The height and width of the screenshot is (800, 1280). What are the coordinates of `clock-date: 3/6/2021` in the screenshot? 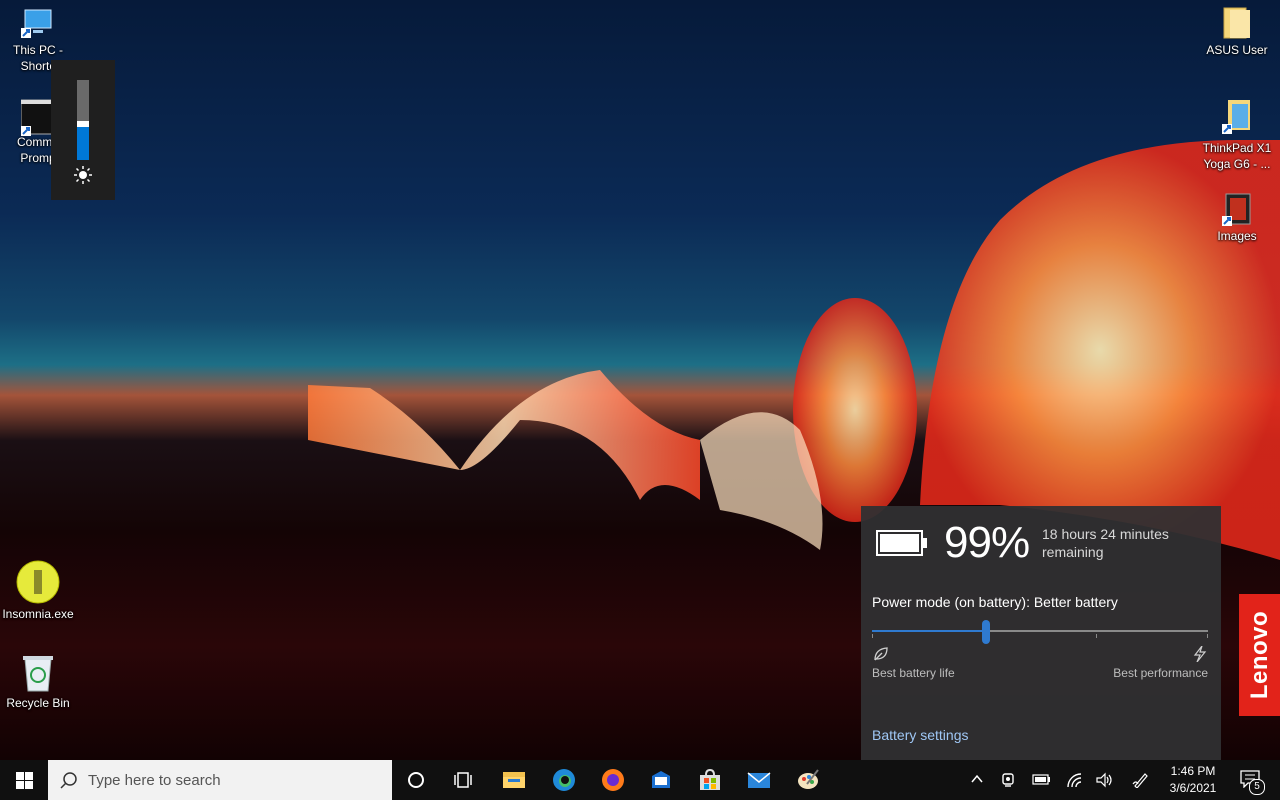 It's located at (1193, 788).